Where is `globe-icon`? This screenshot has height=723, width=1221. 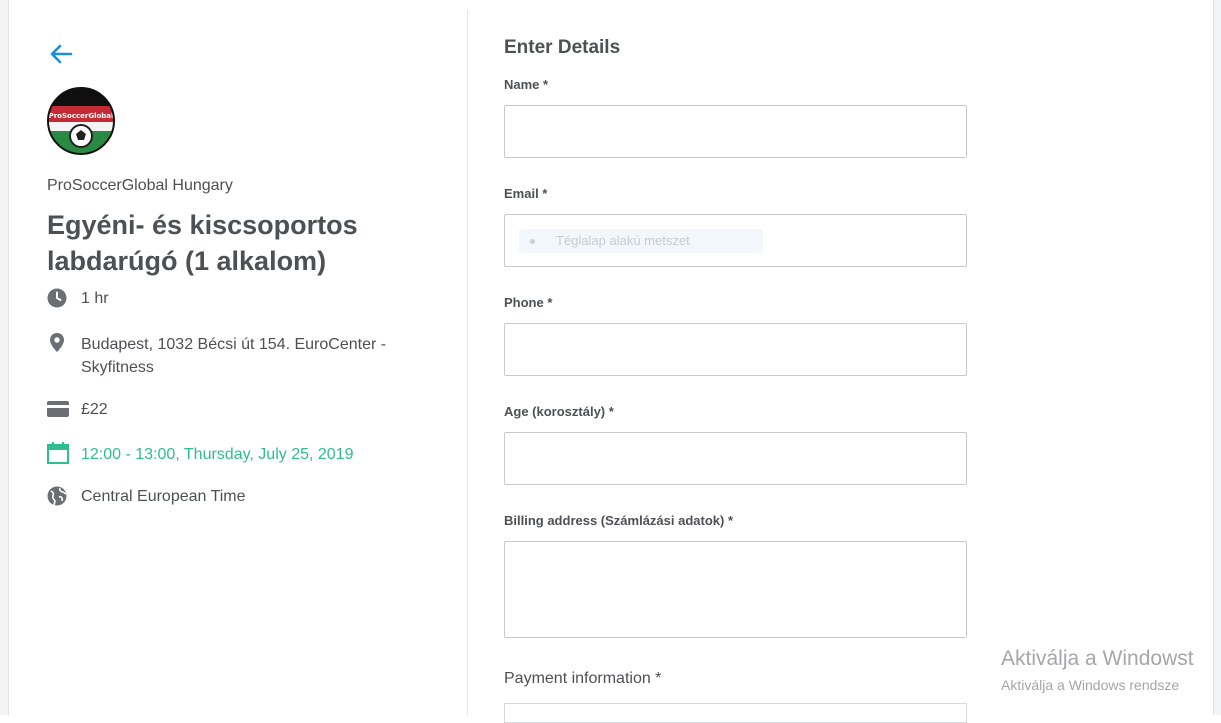
globe-icon is located at coordinates (57, 496).